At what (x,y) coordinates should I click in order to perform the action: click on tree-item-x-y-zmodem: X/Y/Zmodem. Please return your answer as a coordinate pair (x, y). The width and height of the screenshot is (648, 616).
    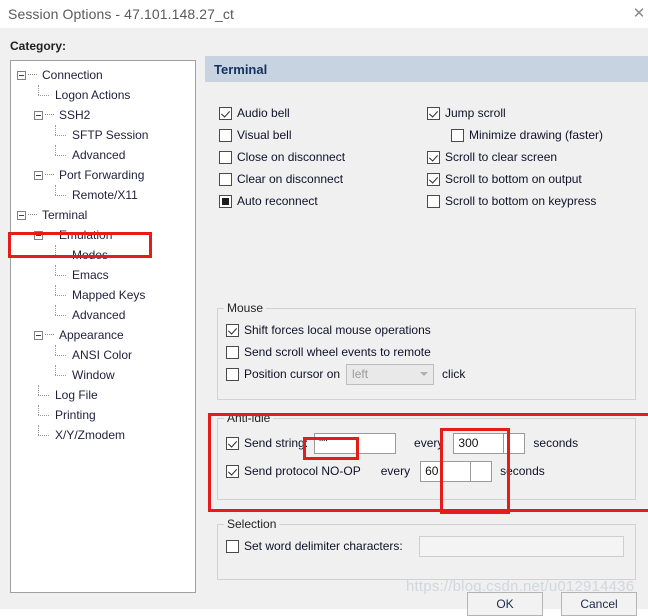
    Looking at the image, I should click on (103, 435).